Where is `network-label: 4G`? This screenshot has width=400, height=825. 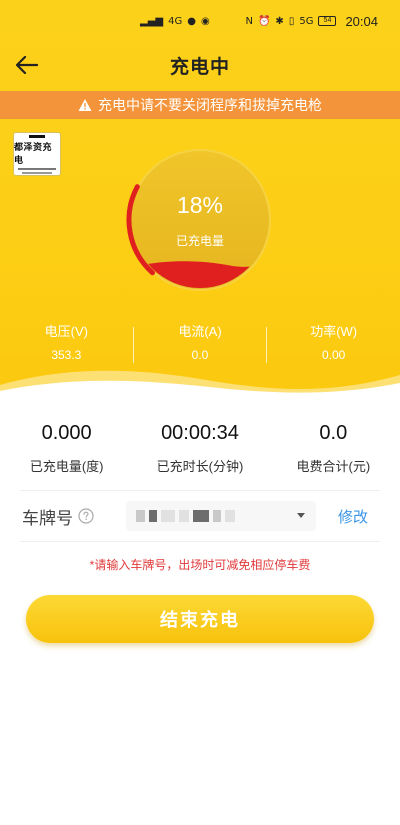 network-label: 4G is located at coordinates (175, 21).